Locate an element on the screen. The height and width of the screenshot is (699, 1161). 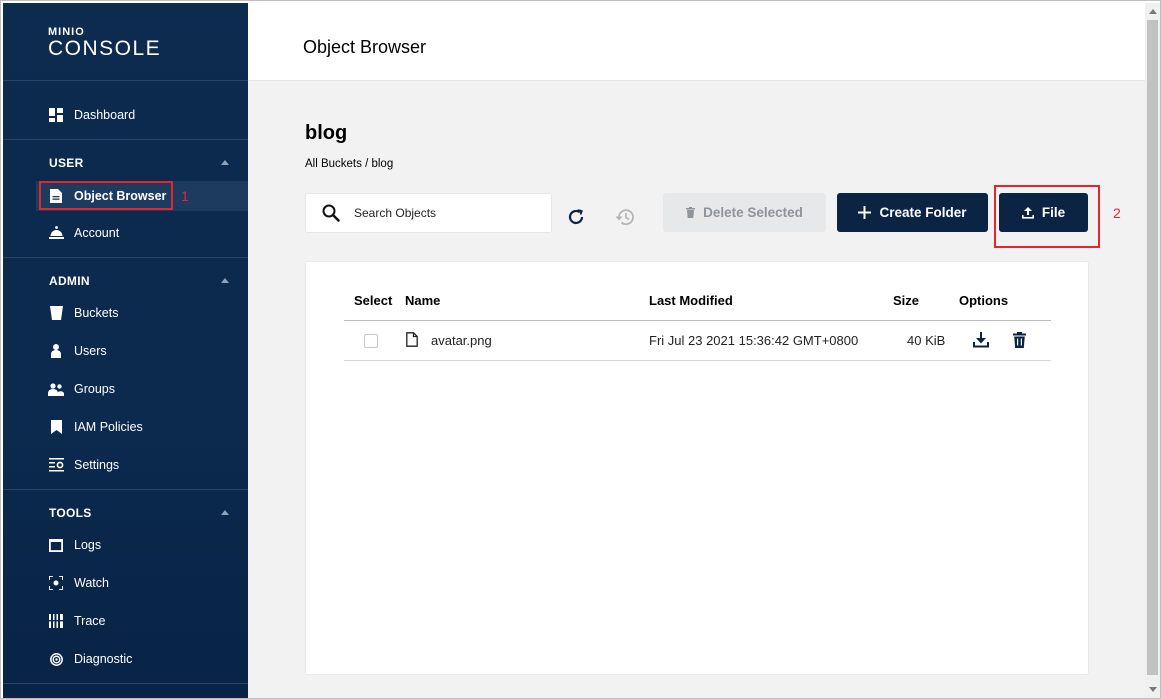
delete-object-button is located at coordinates (1019, 340).